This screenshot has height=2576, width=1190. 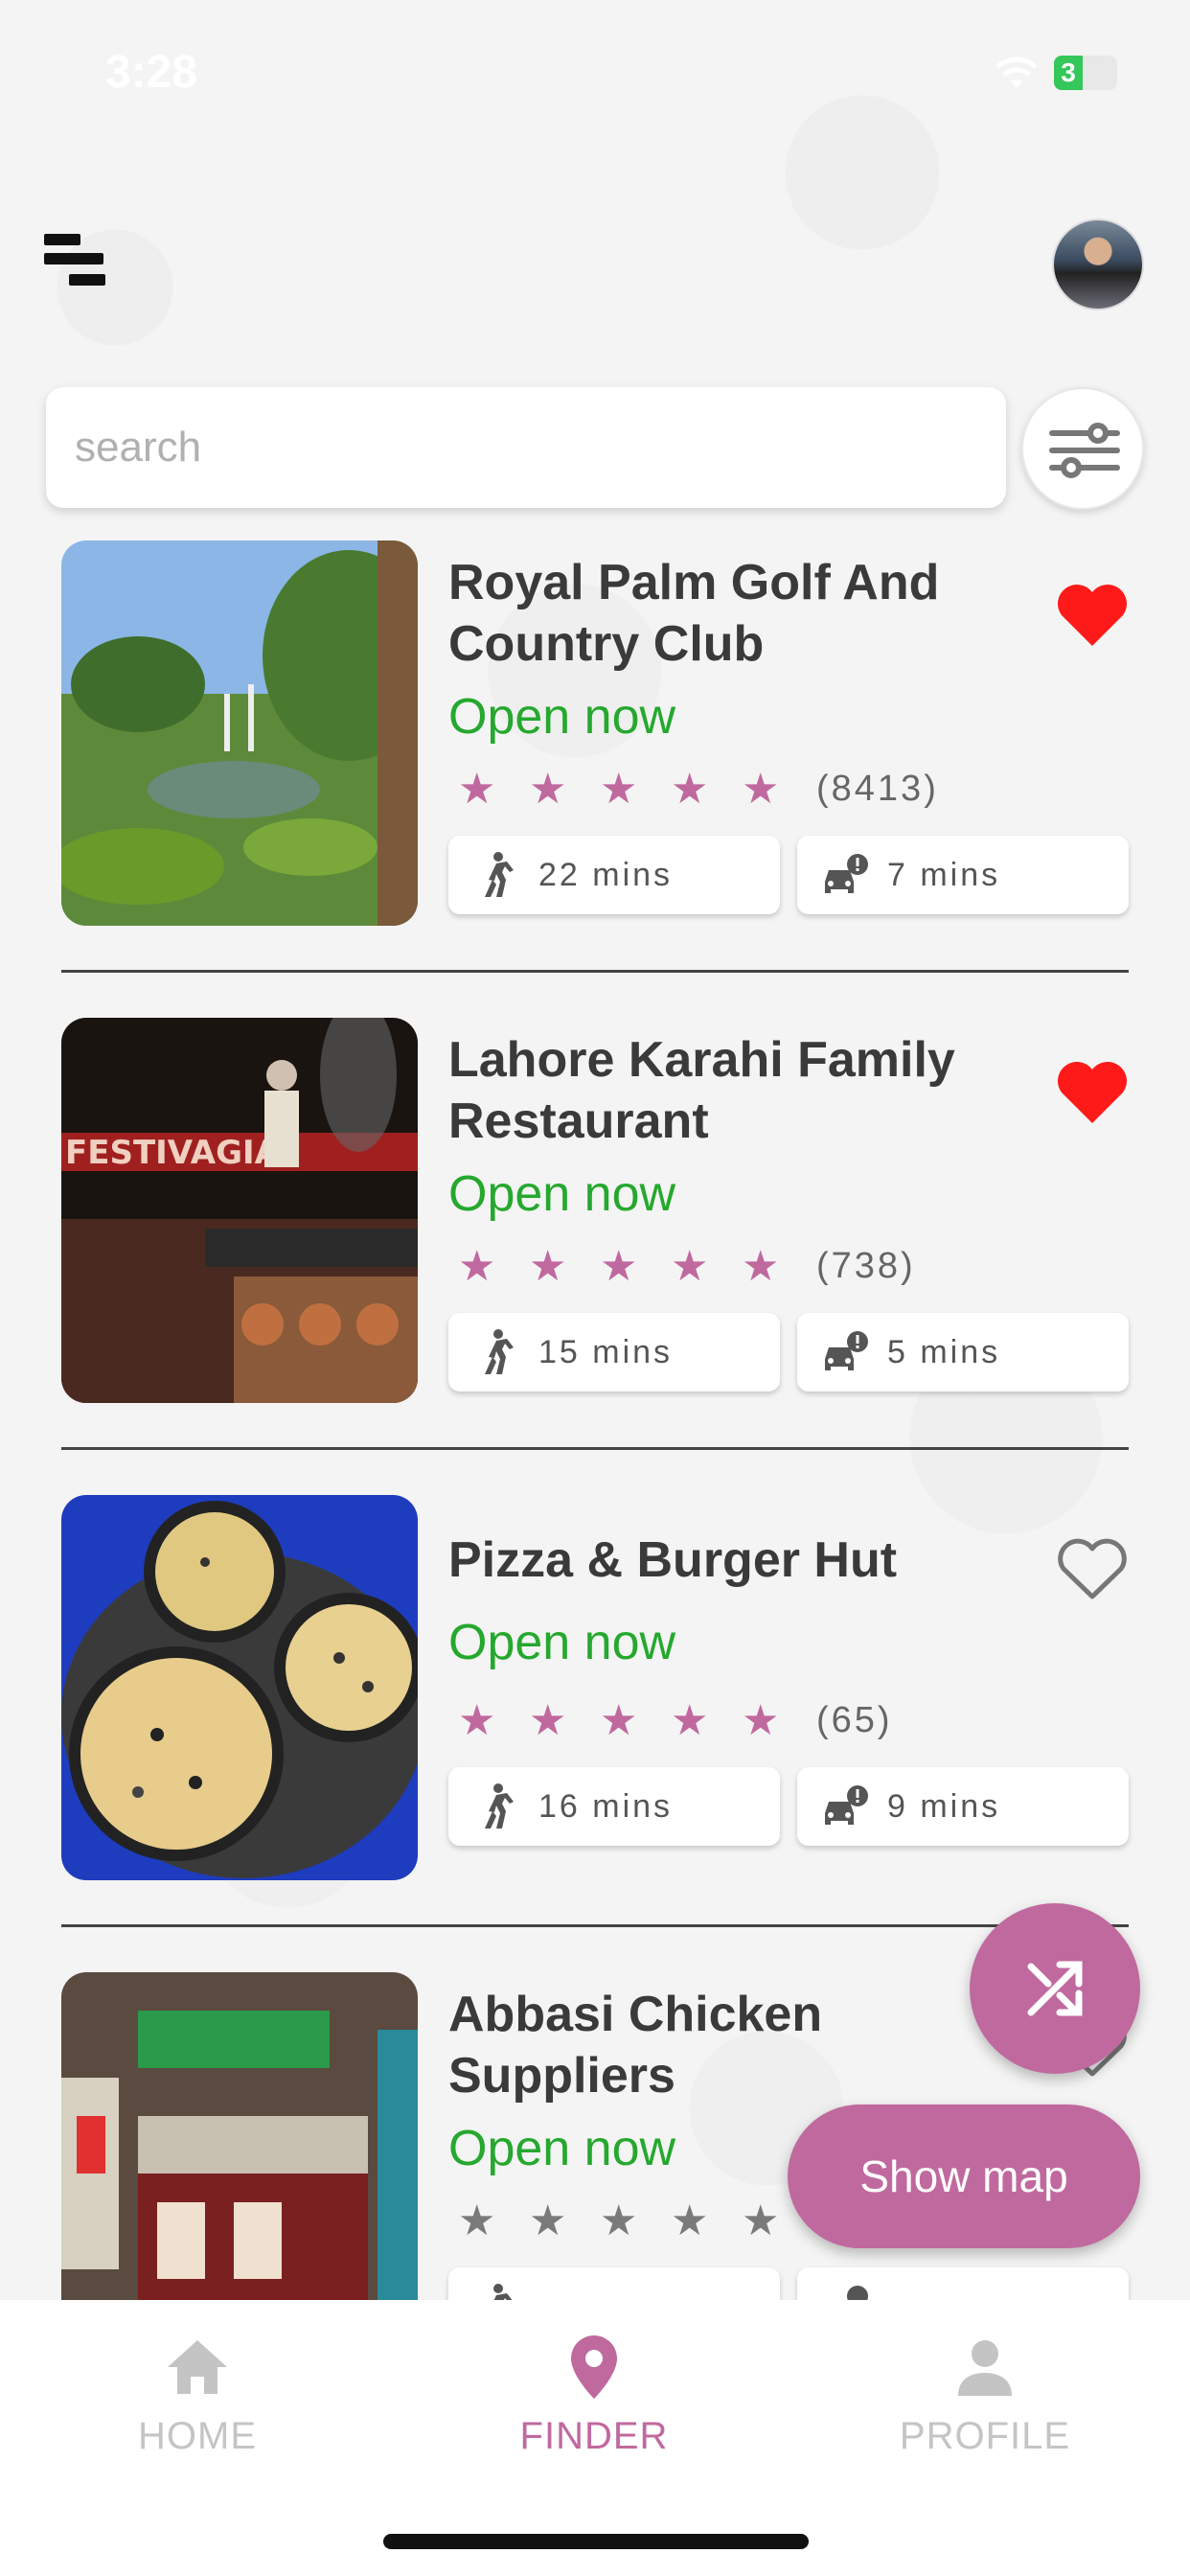 What do you see at coordinates (1069, 73) in the screenshot?
I see `battery-level: 3` at bounding box center [1069, 73].